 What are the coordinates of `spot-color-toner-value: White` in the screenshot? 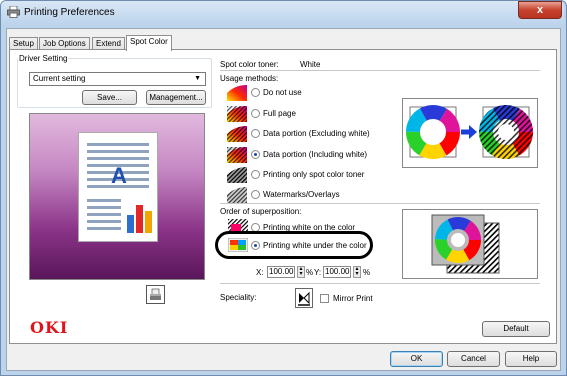 It's located at (310, 64).